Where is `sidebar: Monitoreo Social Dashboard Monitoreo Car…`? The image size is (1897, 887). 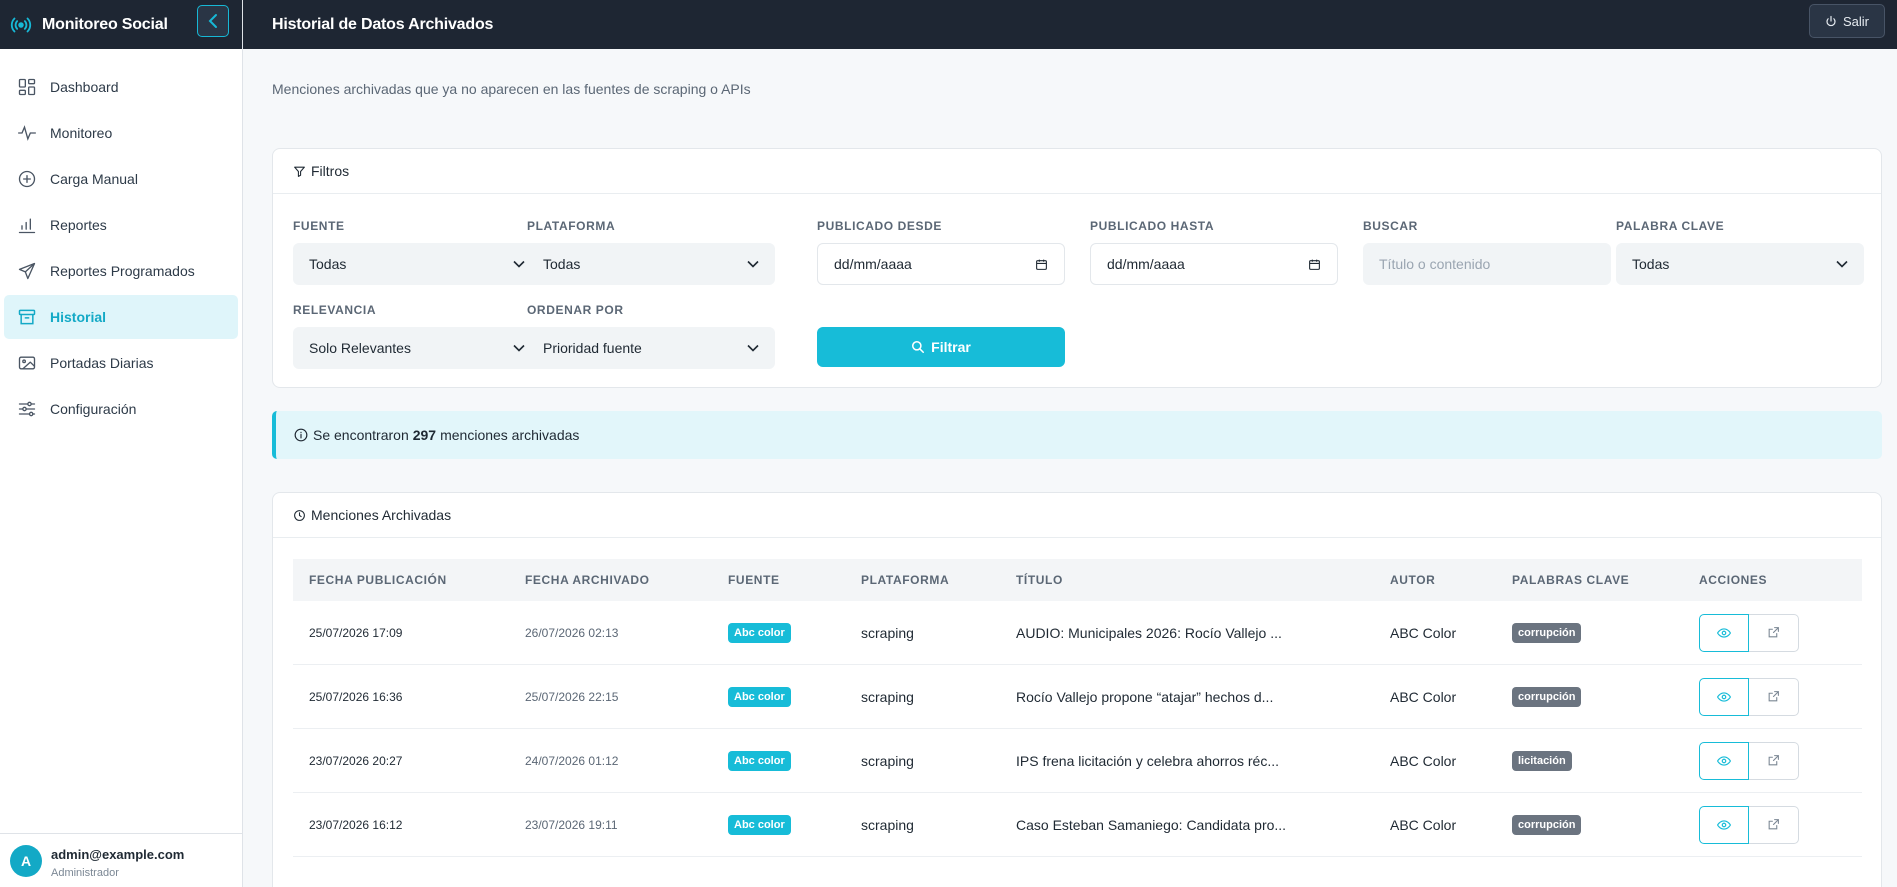 sidebar: Monitoreo Social Dashboard Monitoreo Car… is located at coordinates (121, 443).